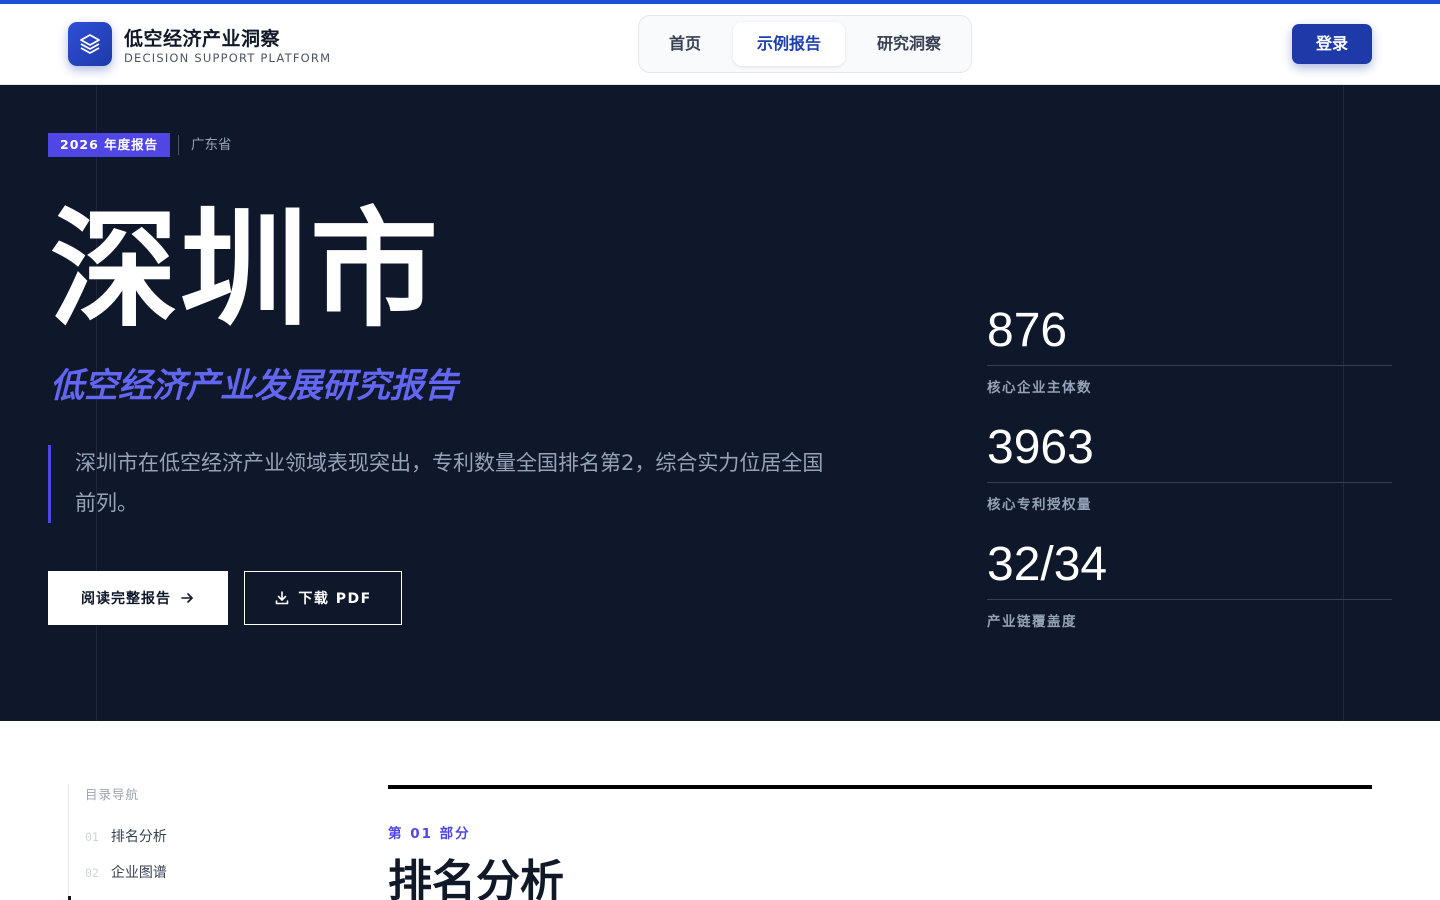 This screenshot has height=900, width=1440. I want to click on download-pdf-button: 下载 PDF, so click(323, 598).